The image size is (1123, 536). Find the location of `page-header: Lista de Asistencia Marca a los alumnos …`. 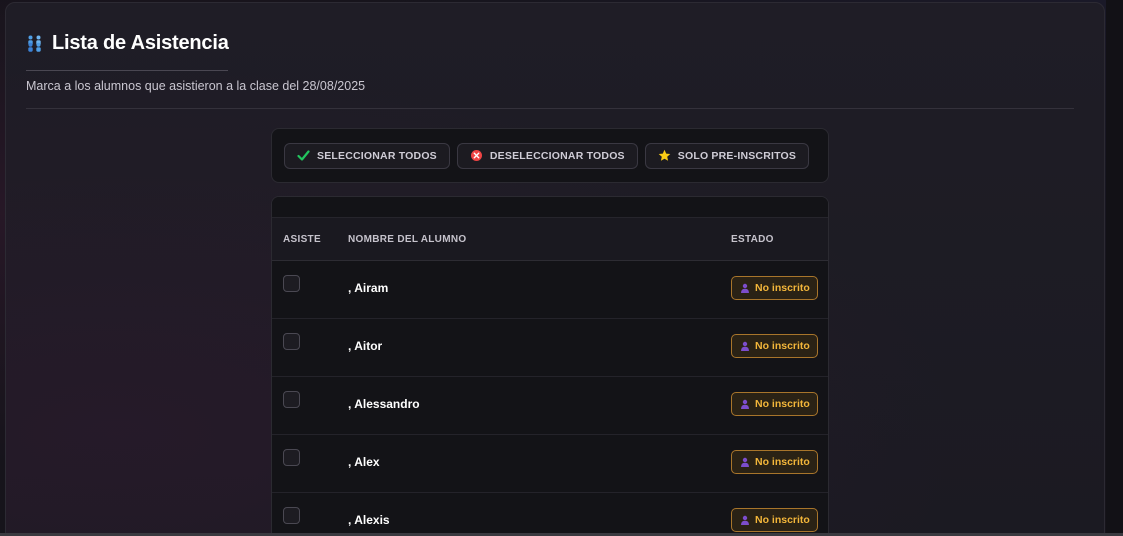

page-header: Lista de Asistencia Marca a los alumnos … is located at coordinates (551, 61).